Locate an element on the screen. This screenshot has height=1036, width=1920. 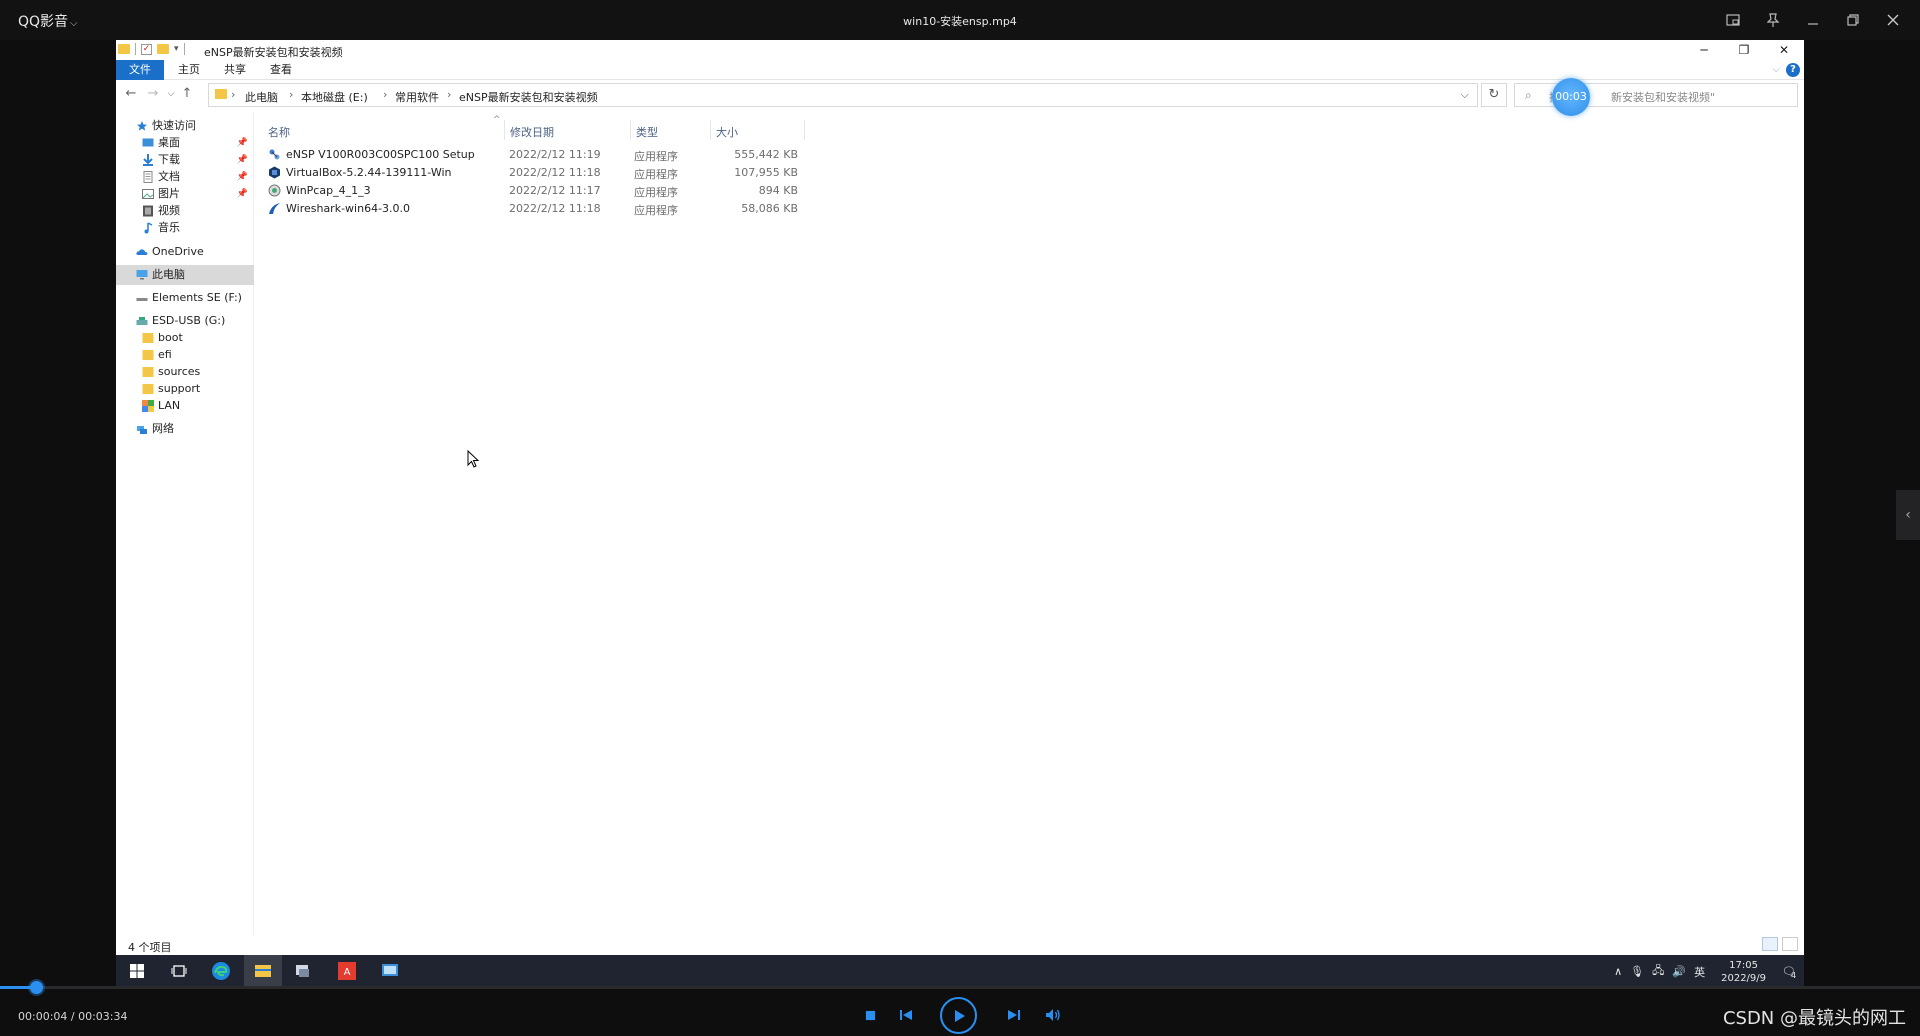
system-tray: ∧ 🎙 🖧 🔊 英 17:05 2022/9/9 🗨 4 is located at coordinates (1705, 971).